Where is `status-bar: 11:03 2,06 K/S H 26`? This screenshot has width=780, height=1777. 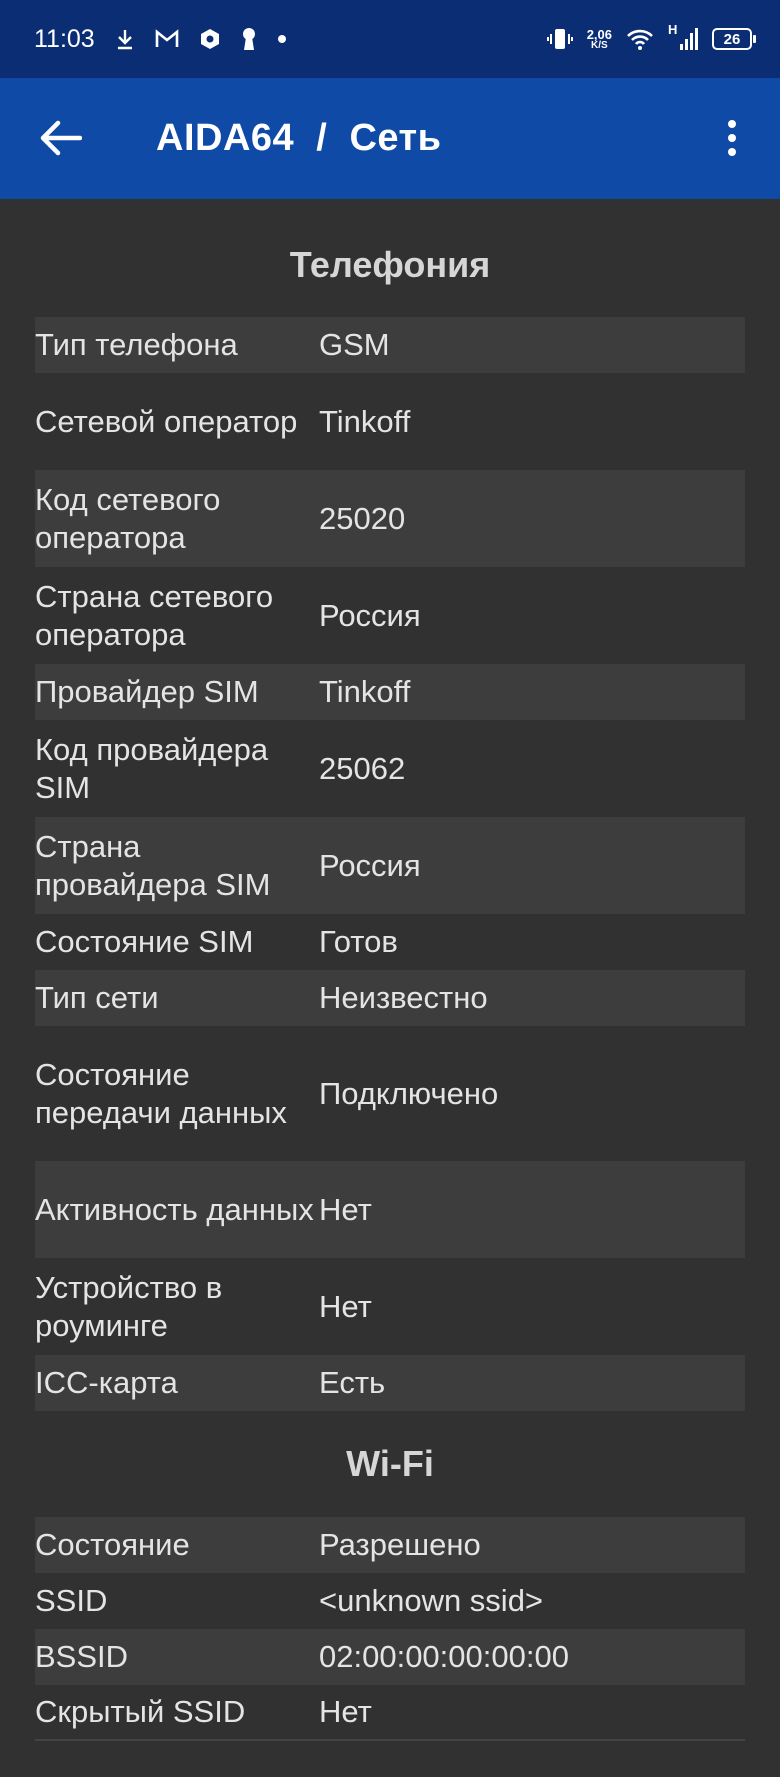
status-bar: 11:03 2,06 K/S H 26 is located at coordinates (390, 39).